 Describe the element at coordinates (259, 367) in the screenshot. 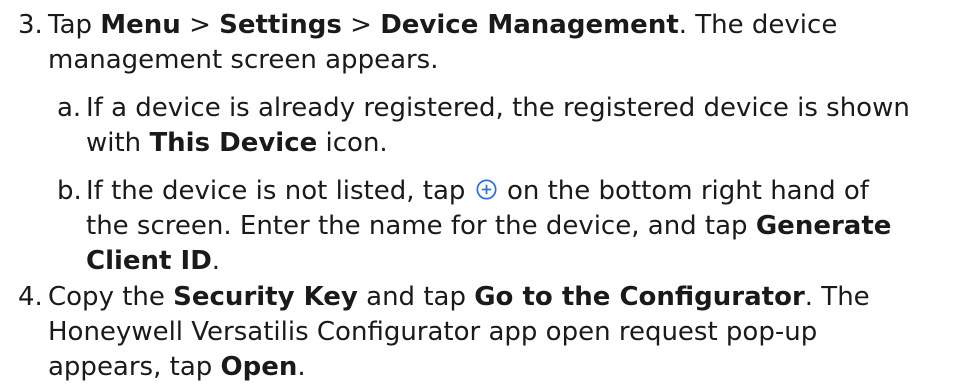

I see `open-term: Open` at that location.